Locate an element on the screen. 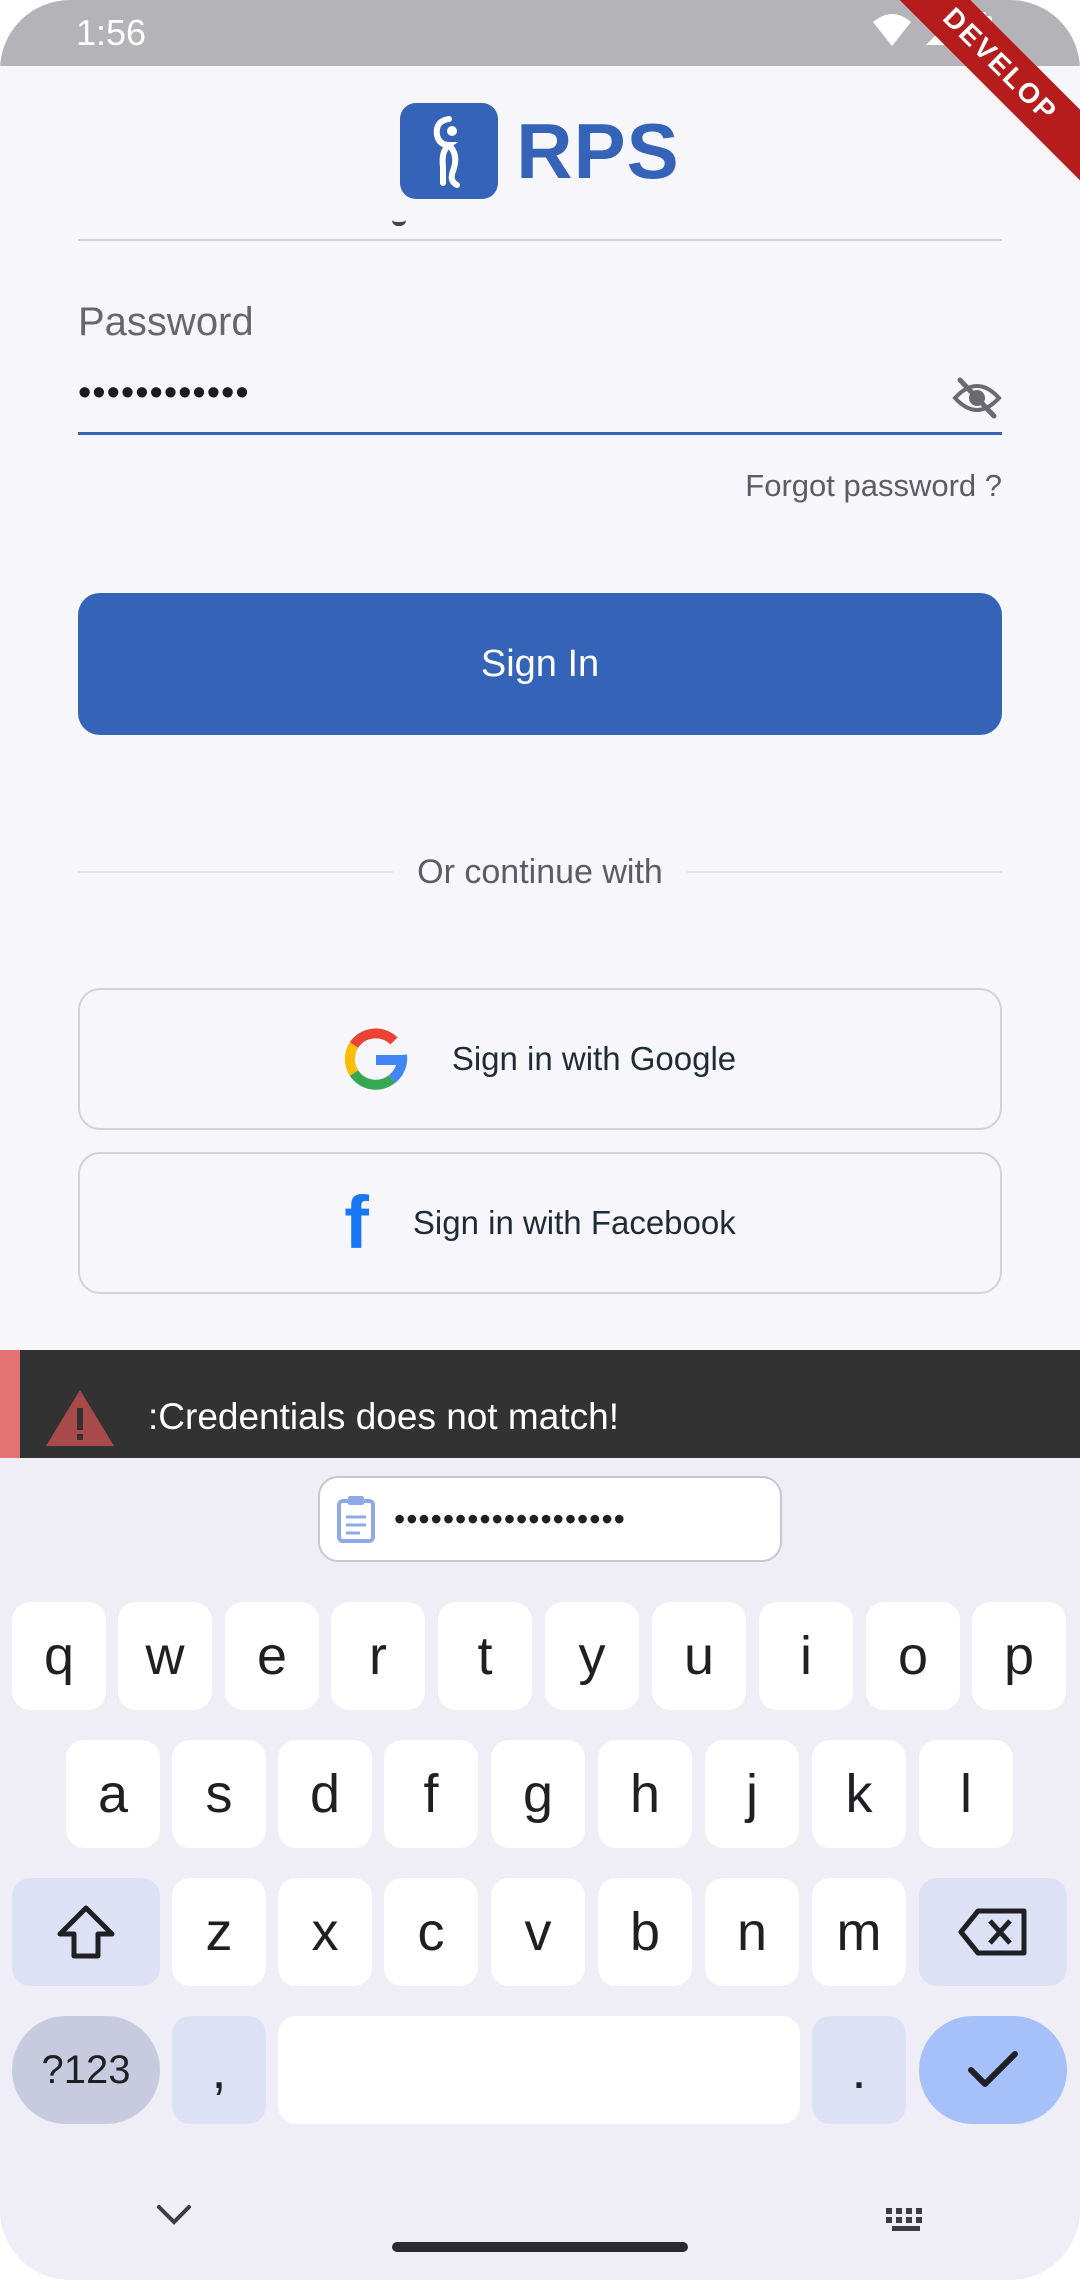  divider-line-left is located at coordinates (236, 872).